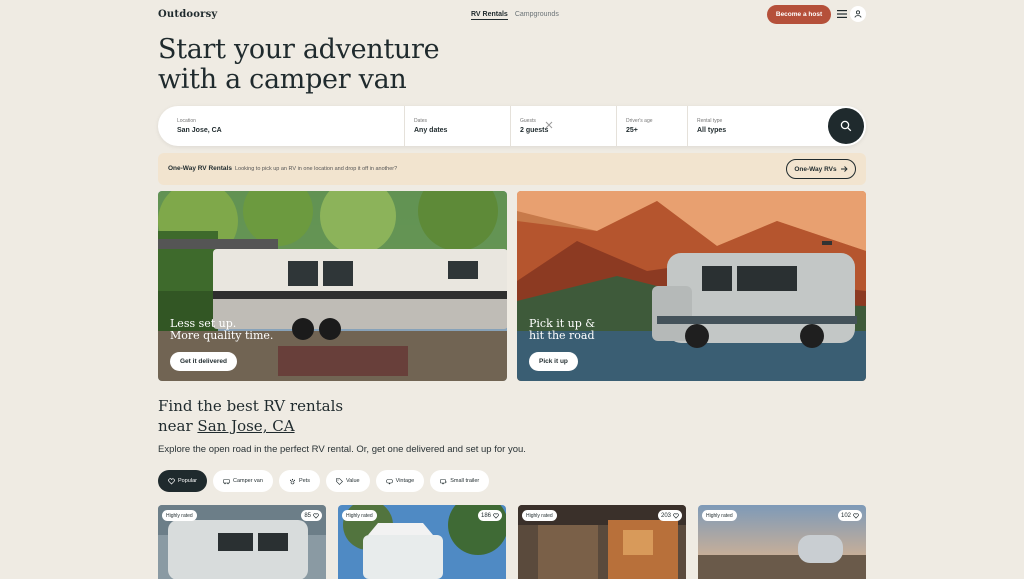 The width and height of the screenshot is (1024, 579). I want to click on chip-value: Value, so click(347, 481).